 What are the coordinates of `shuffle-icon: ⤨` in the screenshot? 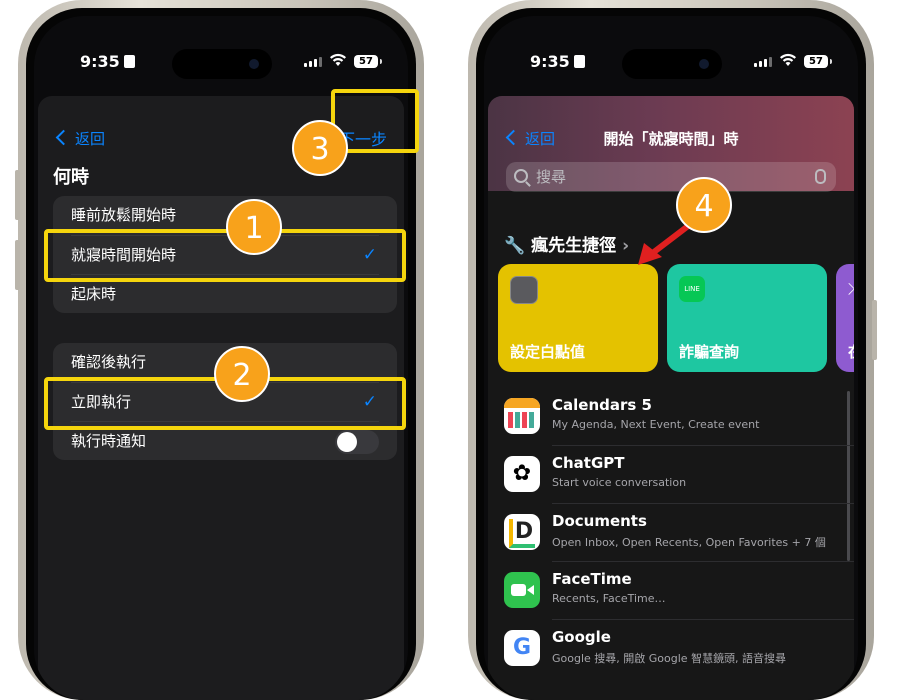 It's located at (851, 289).